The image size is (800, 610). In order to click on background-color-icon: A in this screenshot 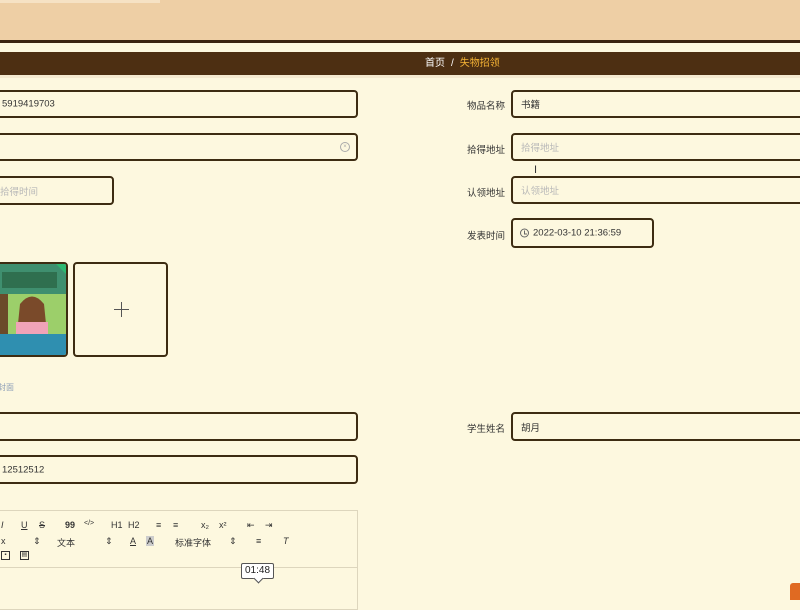, I will do `click(150, 541)`.